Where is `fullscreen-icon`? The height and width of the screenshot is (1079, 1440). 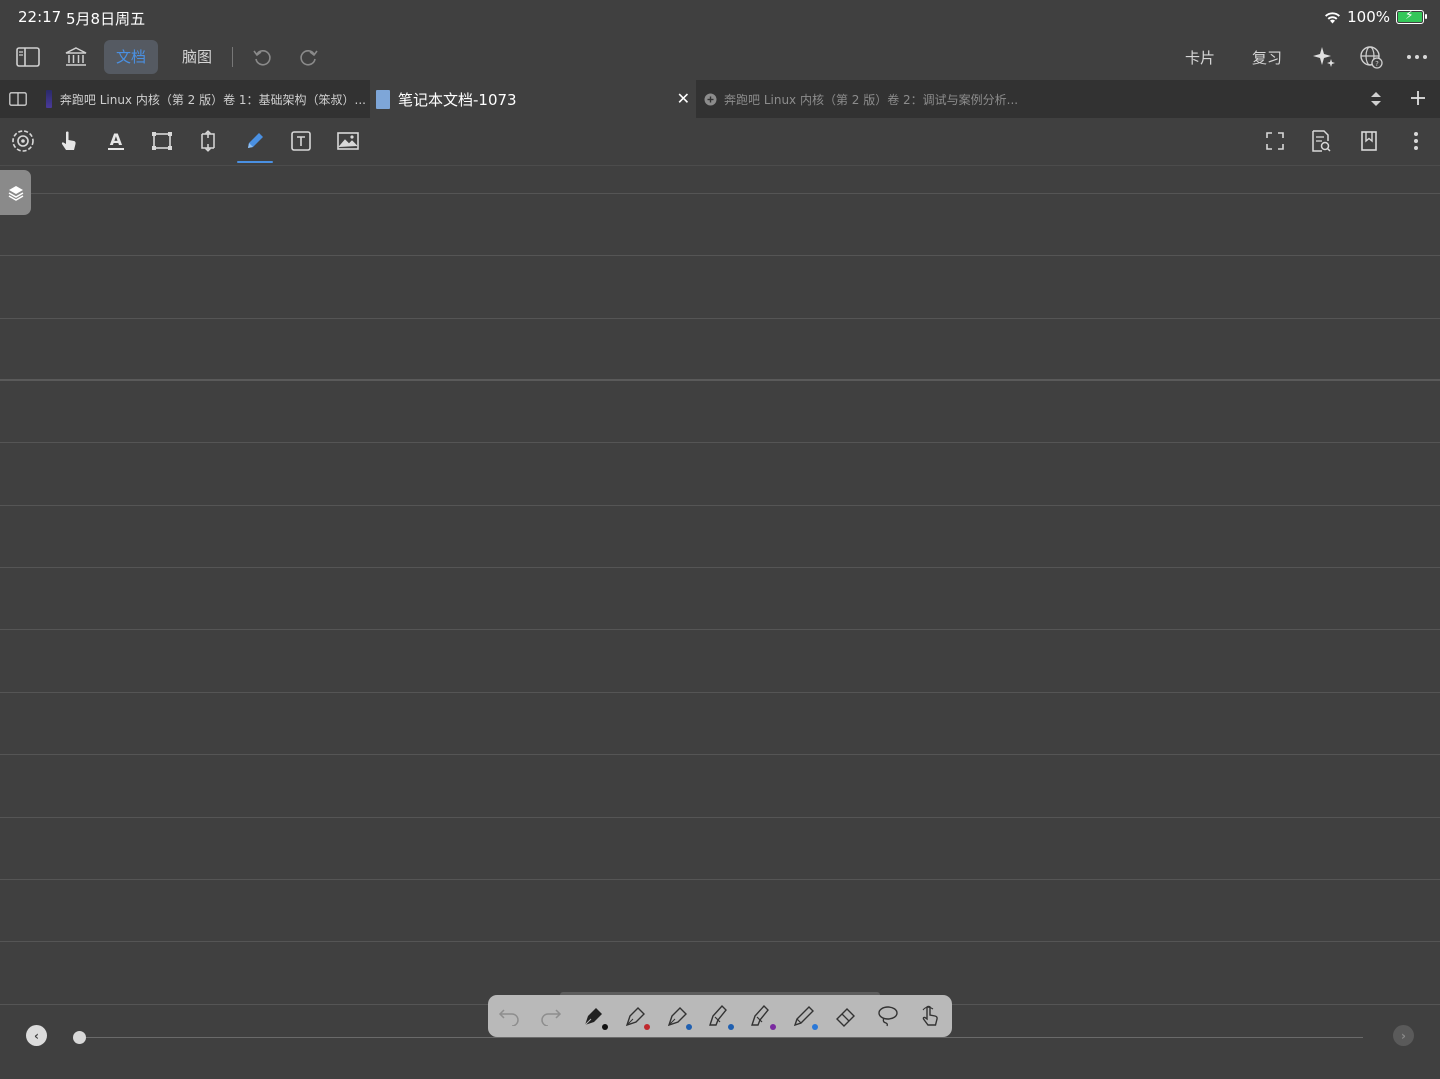
fullscreen-icon is located at coordinates (1275, 141).